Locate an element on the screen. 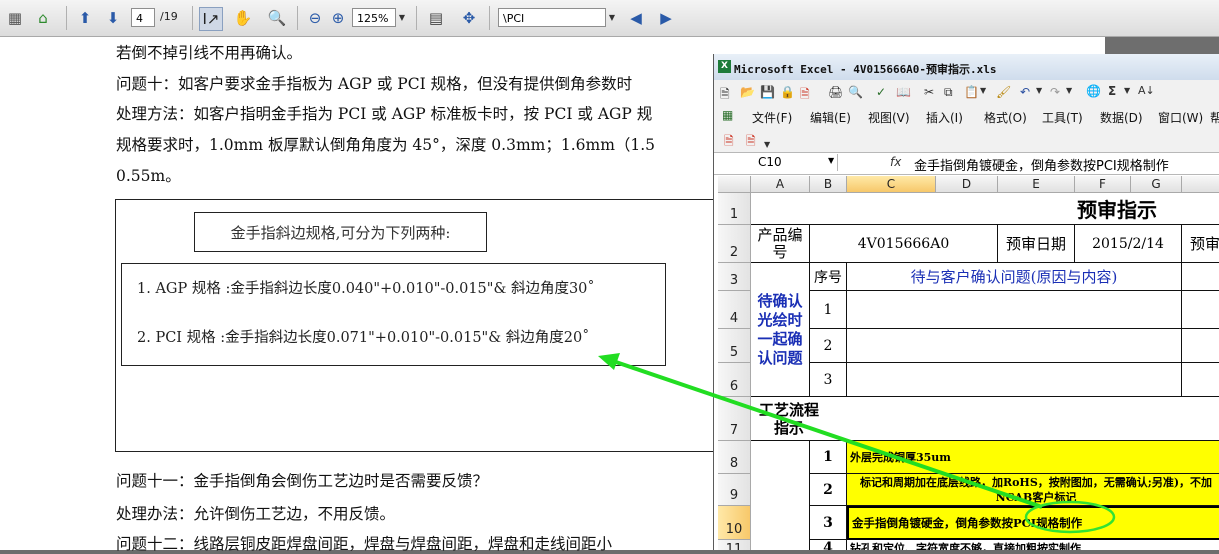 The image size is (1219, 554). zoom-out-icon: ⊖ is located at coordinates (315, 18).